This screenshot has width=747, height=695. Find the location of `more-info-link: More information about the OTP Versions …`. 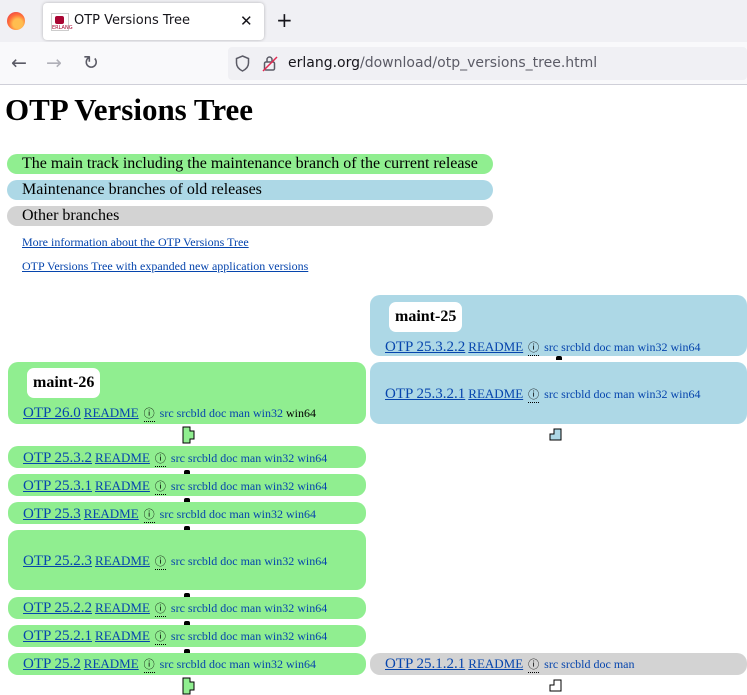

more-info-link: More information about the OTP Versions … is located at coordinates (135, 242).